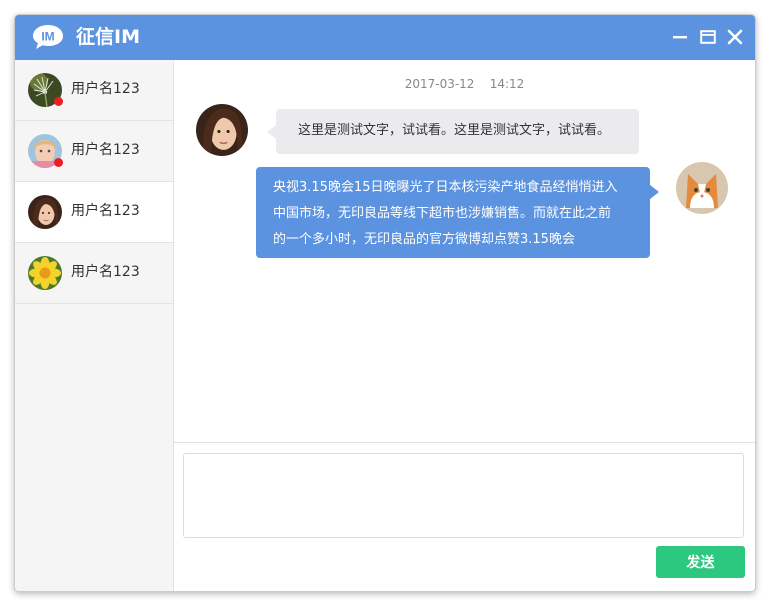  I want to click on maximize-button, so click(708, 37).